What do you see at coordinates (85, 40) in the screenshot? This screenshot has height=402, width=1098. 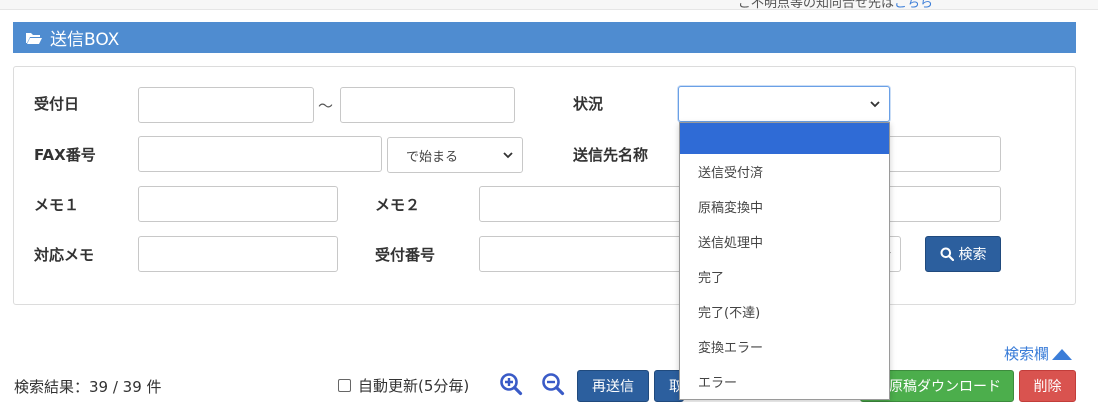 I see `page-title: 送信BOX` at bounding box center [85, 40].